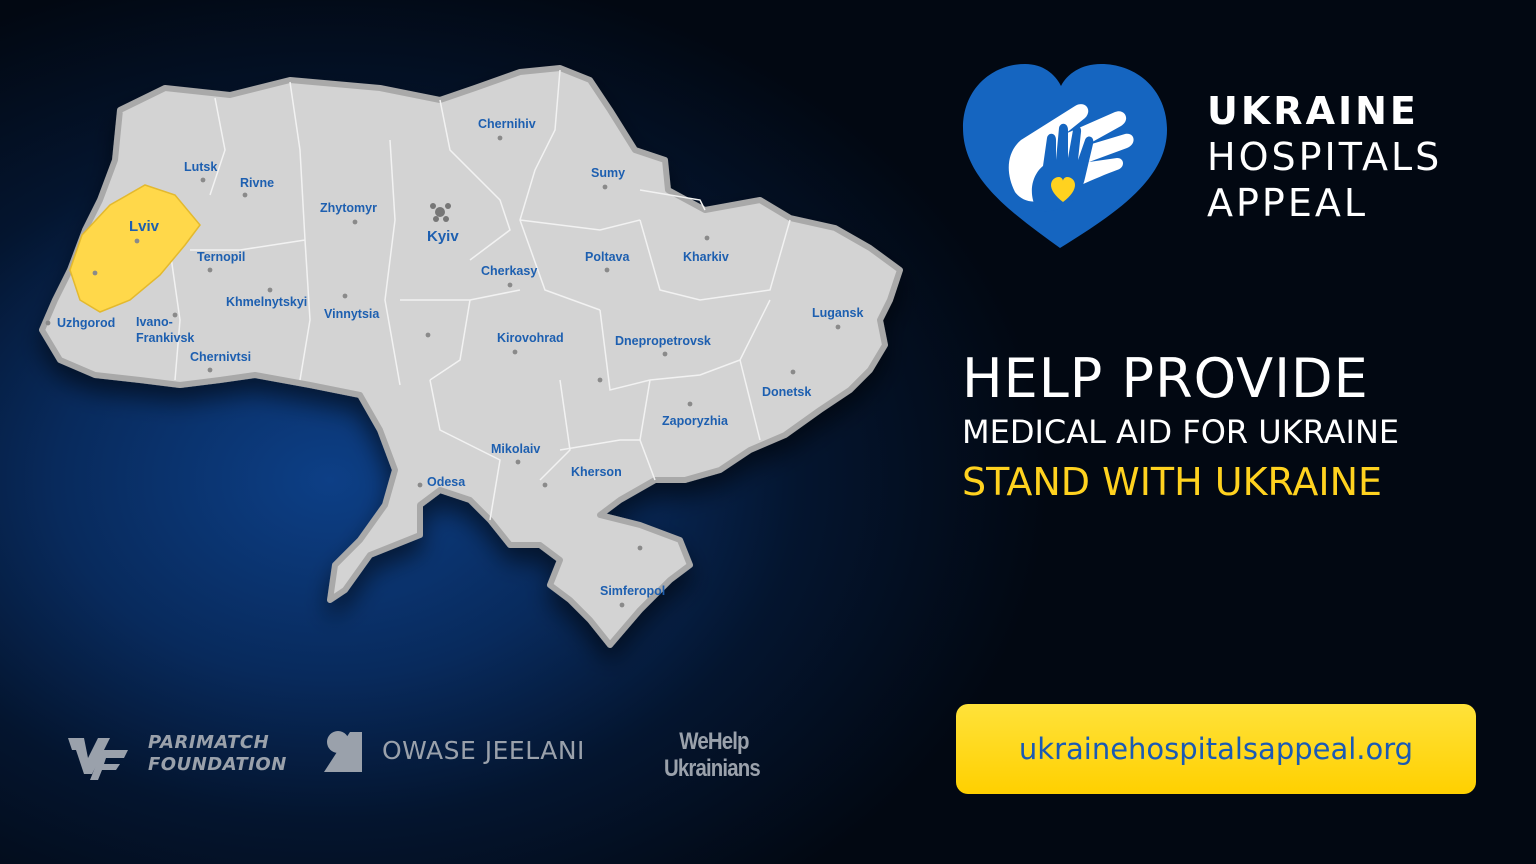 This screenshot has width=1536, height=864. What do you see at coordinates (200, 167) in the screenshot?
I see `city-label-lutsk: Lutsk` at bounding box center [200, 167].